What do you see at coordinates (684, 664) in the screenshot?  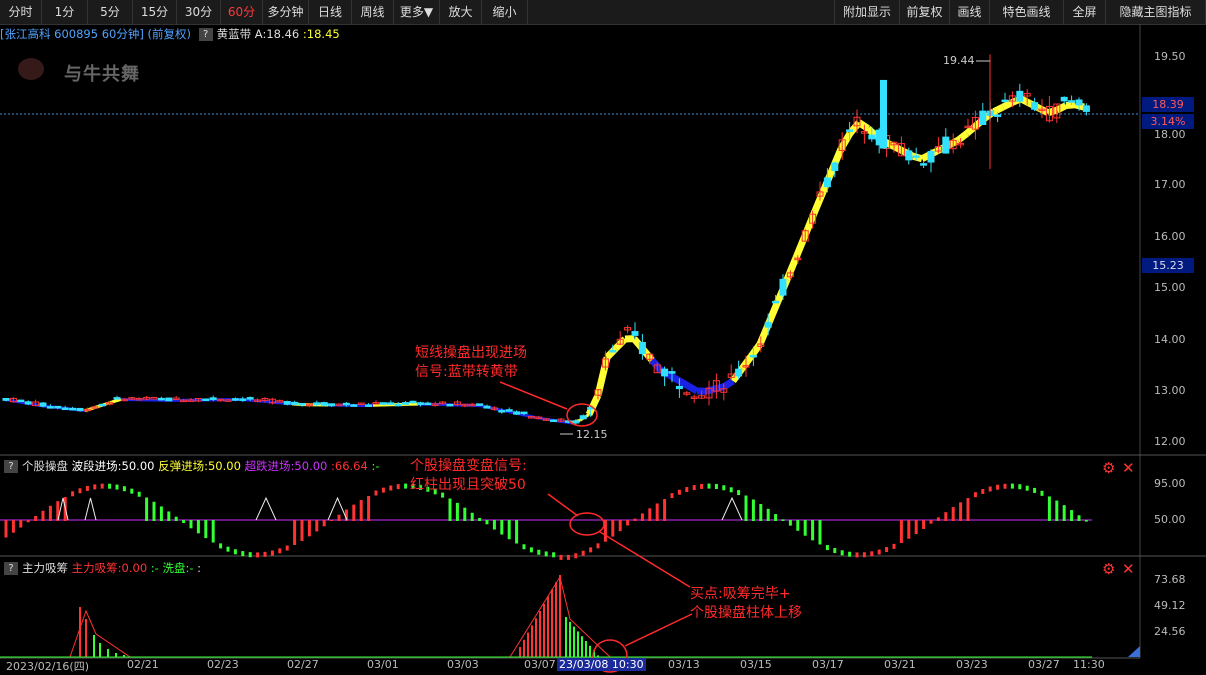 I see `x-axis-label: 03/13` at bounding box center [684, 664].